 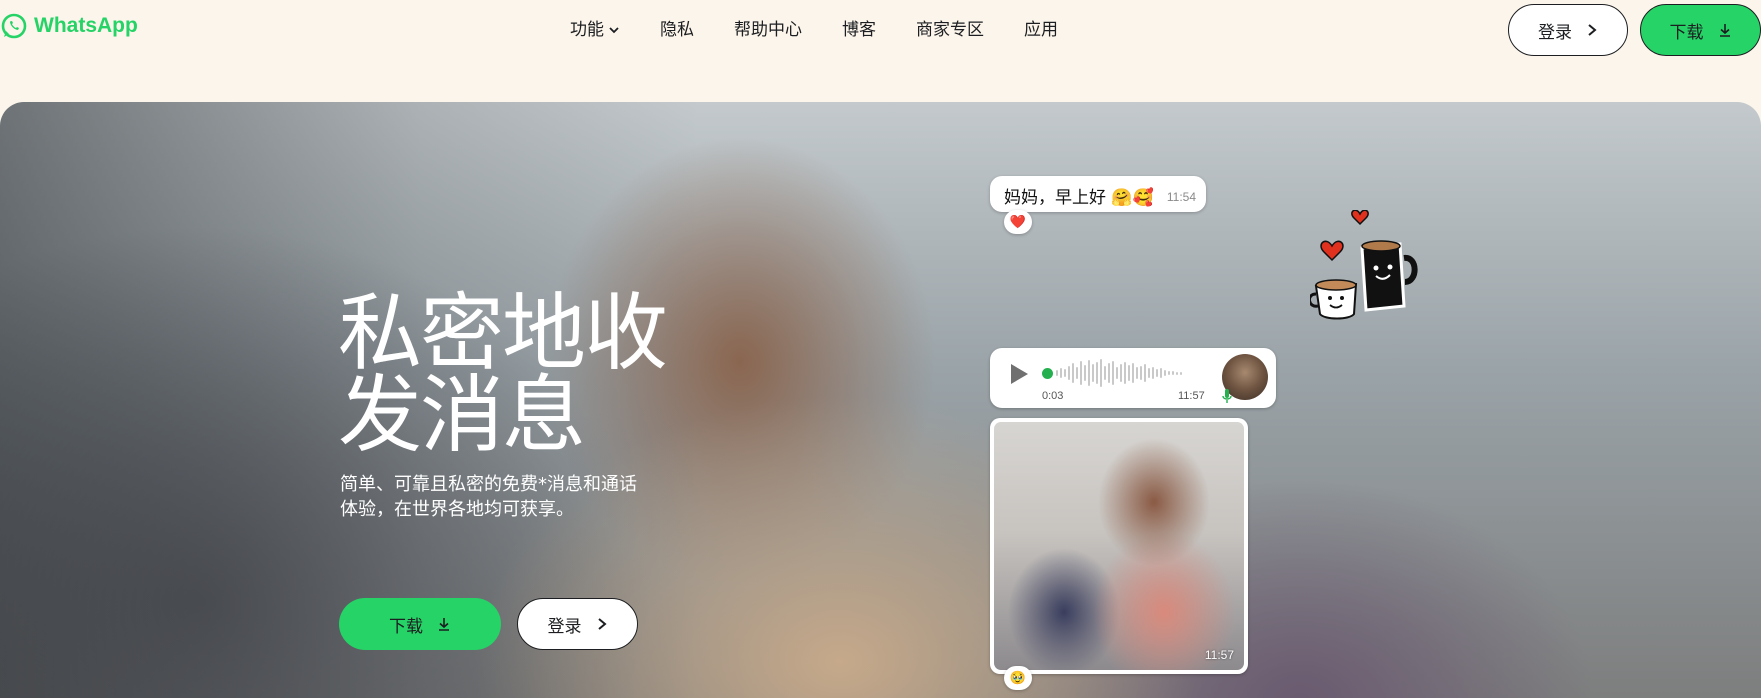 What do you see at coordinates (14, 26) in the screenshot?
I see `whatsapp-logo-icon` at bounding box center [14, 26].